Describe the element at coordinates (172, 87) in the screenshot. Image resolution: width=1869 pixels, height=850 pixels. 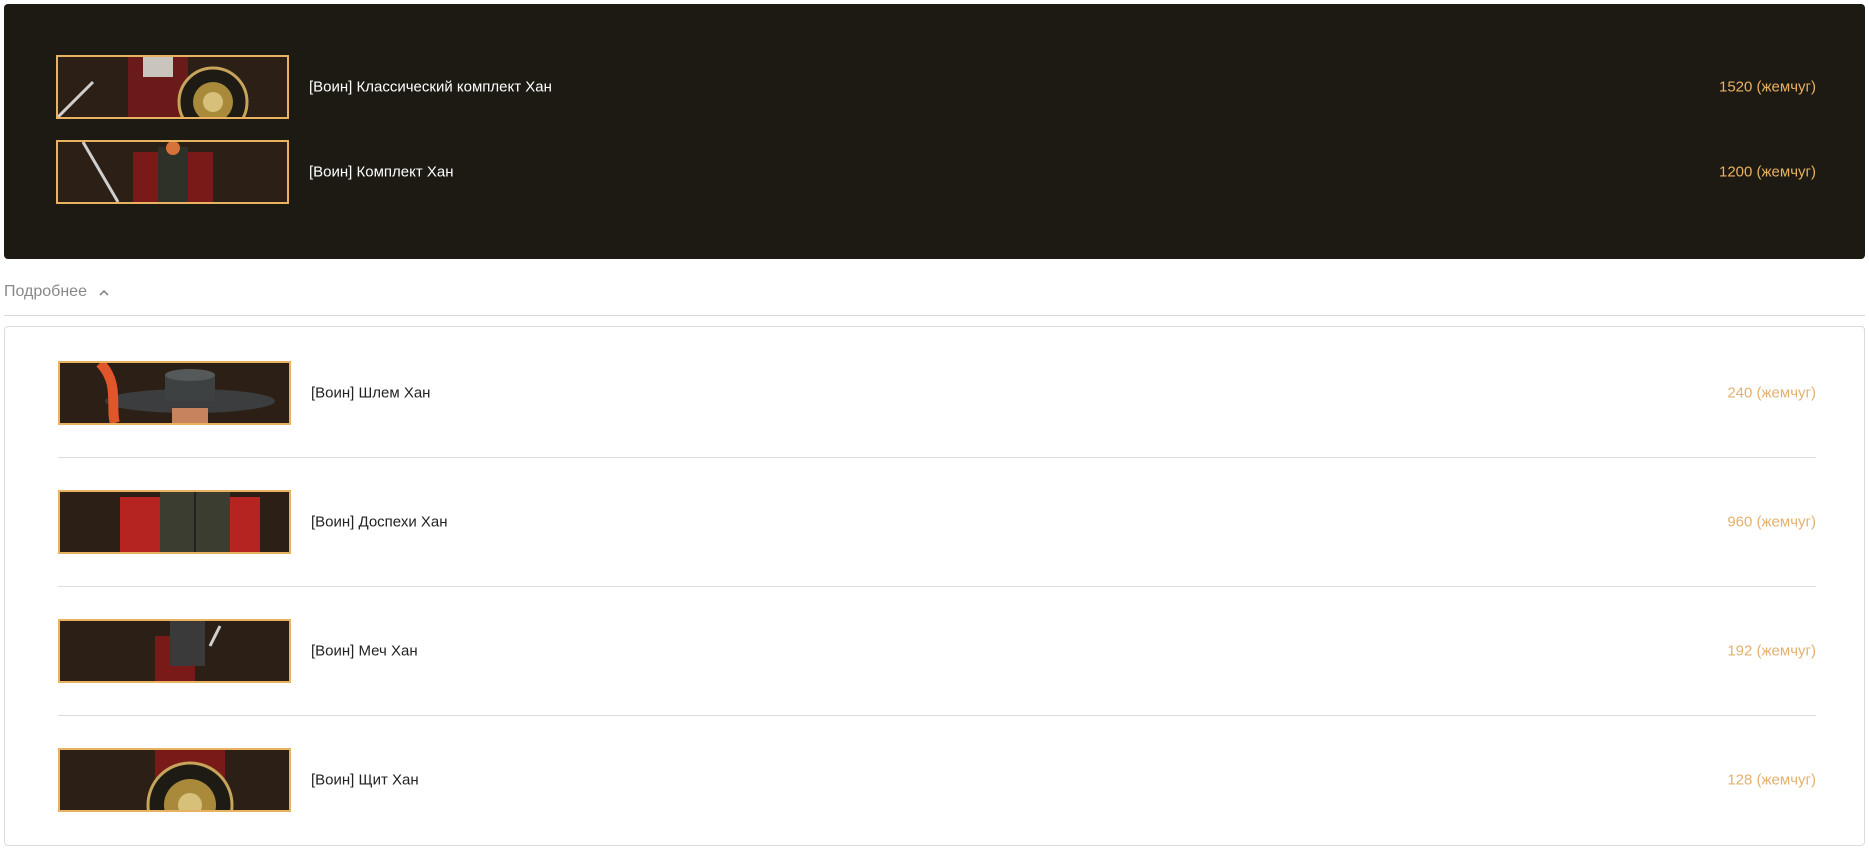
I see `set-classic-han-image` at that location.